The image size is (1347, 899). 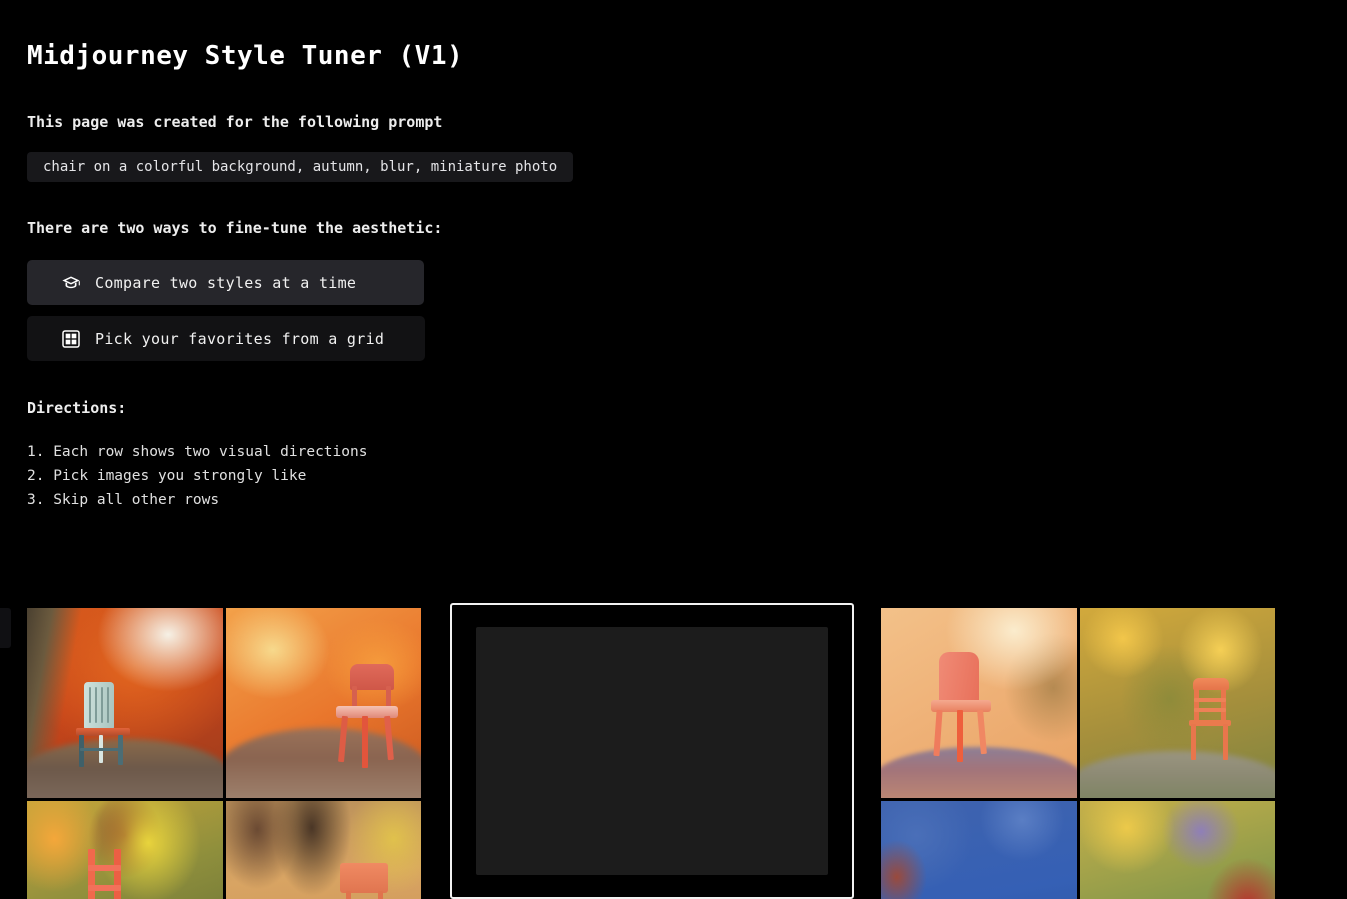 What do you see at coordinates (240, 338) in the screenshot?
I see `mode-option-grid-label: Pick your favorites from a grid` at bounding box center [240, 338].